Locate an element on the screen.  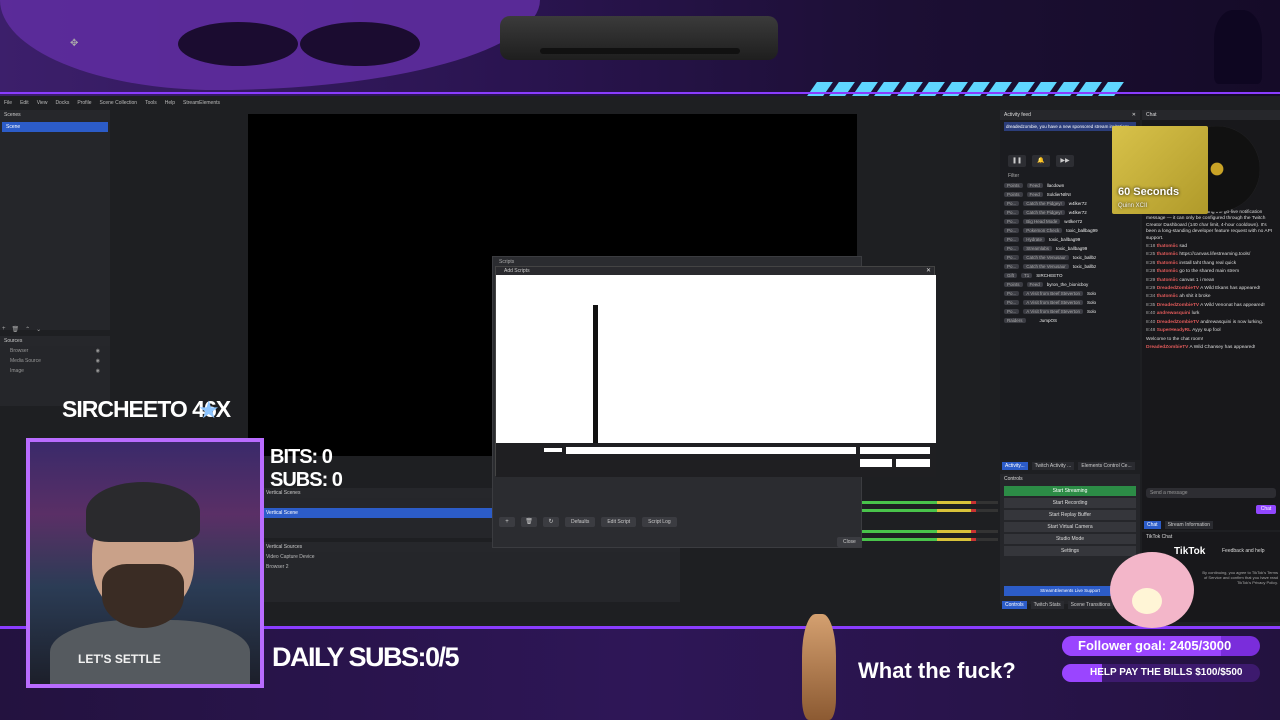
filename-input is located at coordinates (711, 450).